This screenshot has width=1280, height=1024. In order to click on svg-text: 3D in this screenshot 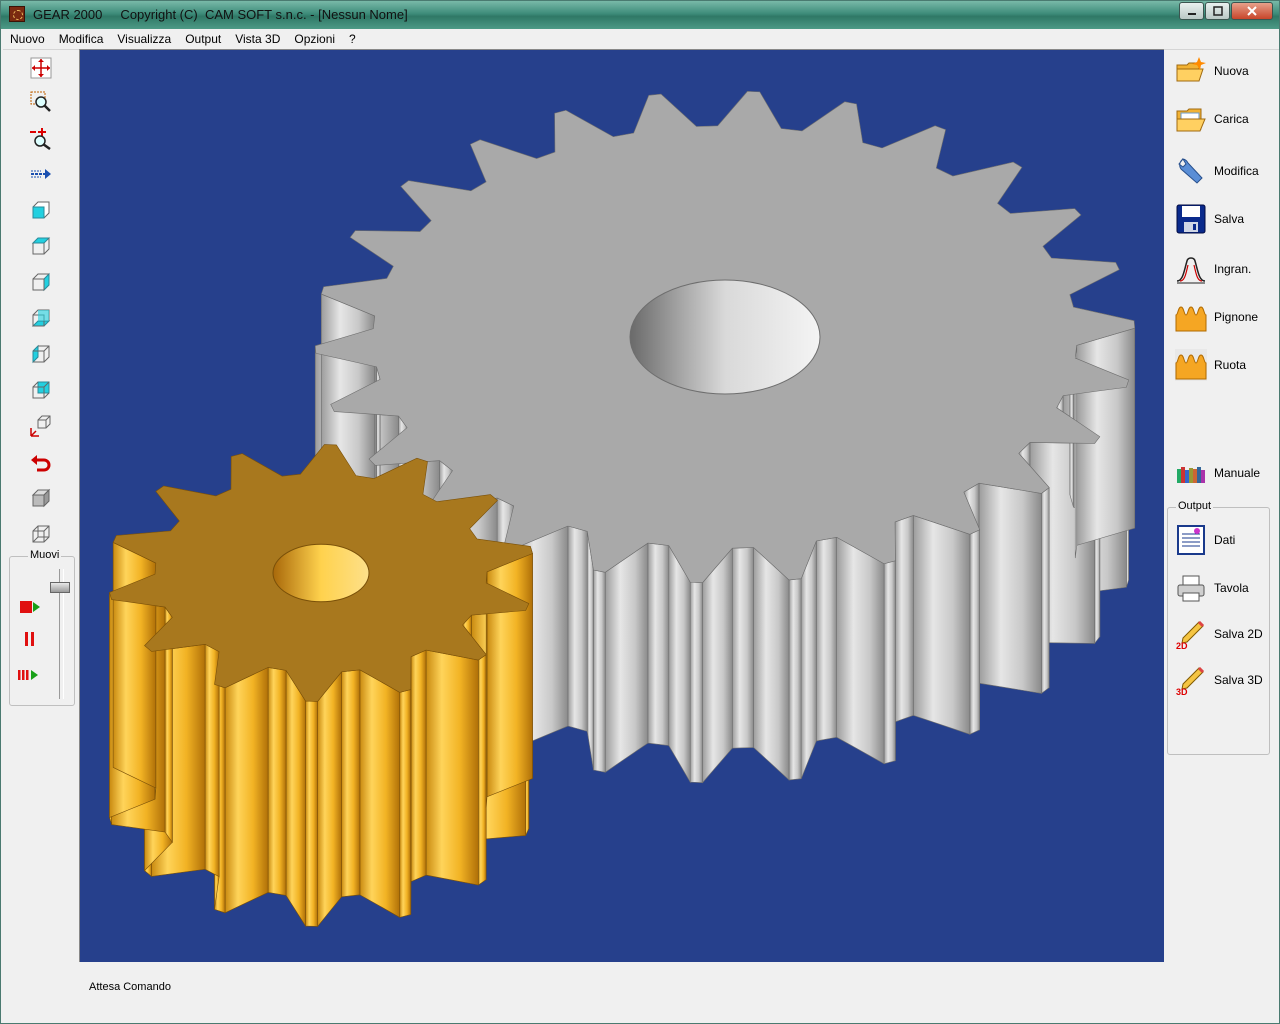, I will do `click(1182, 691)`.